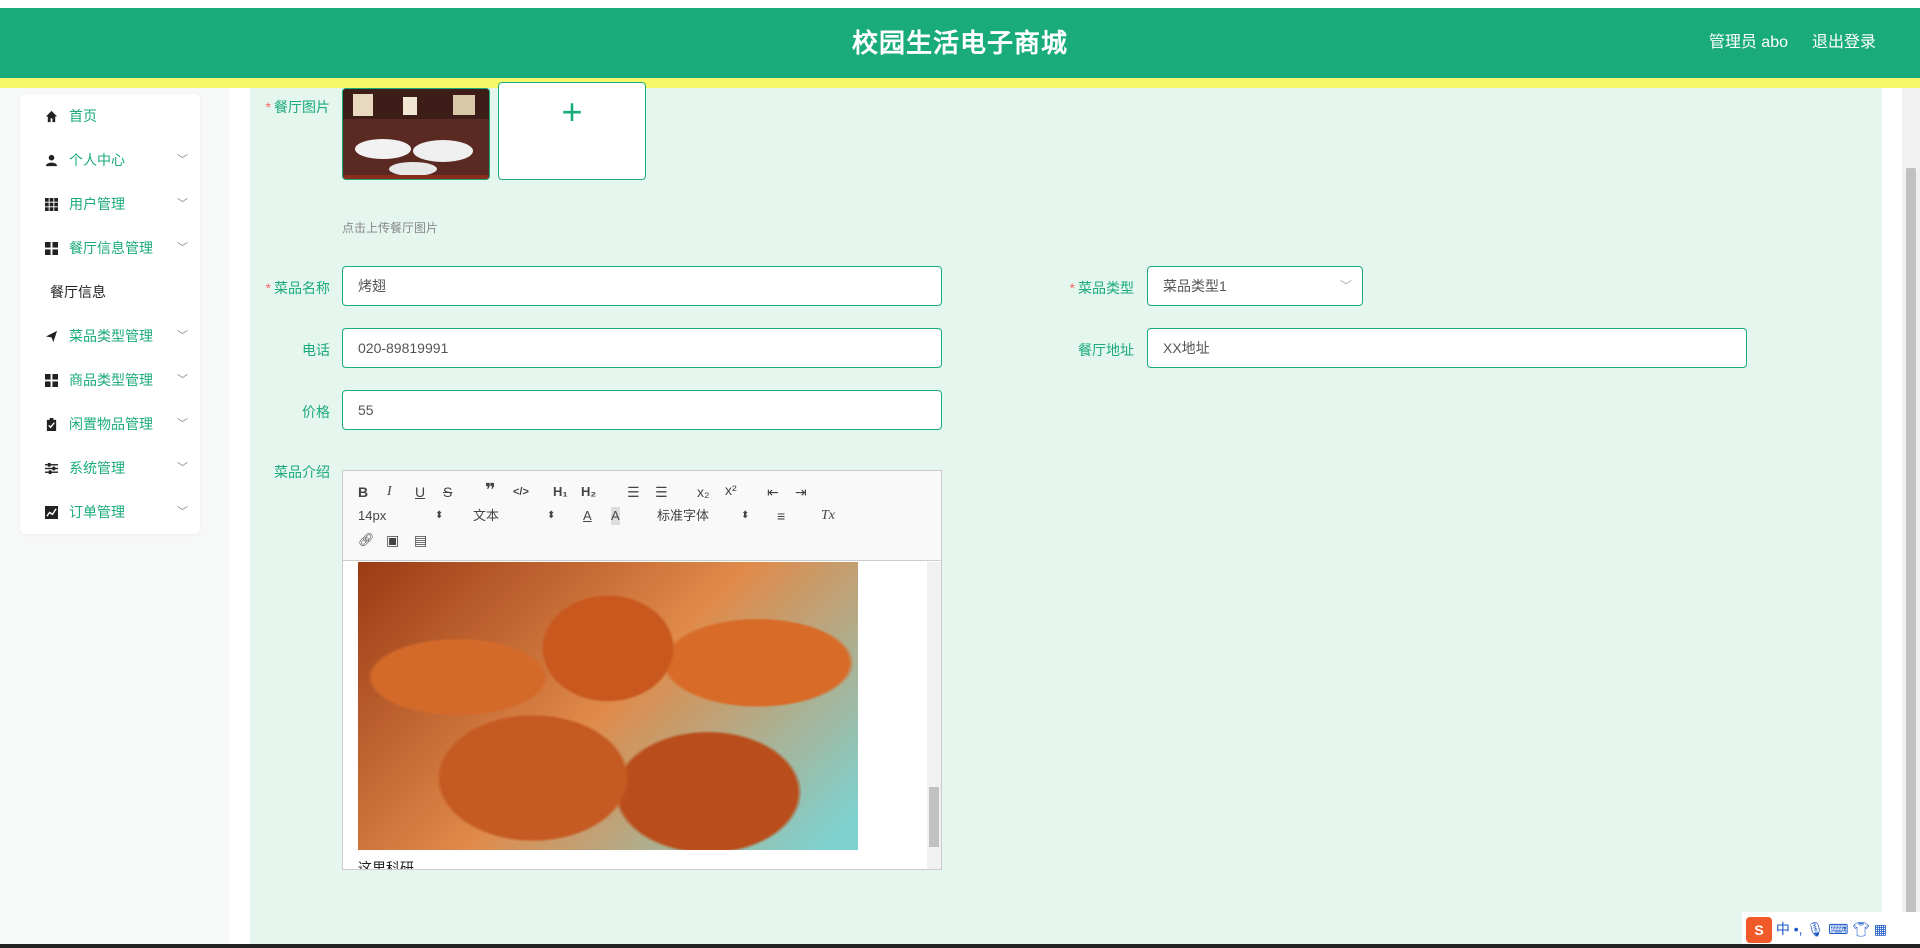 Image resolution: width=1920 pixels, height=948 pixels. Describe the element at coordinates (587, 516) in the screenshot. I see `font-color-icon: A` at that location.